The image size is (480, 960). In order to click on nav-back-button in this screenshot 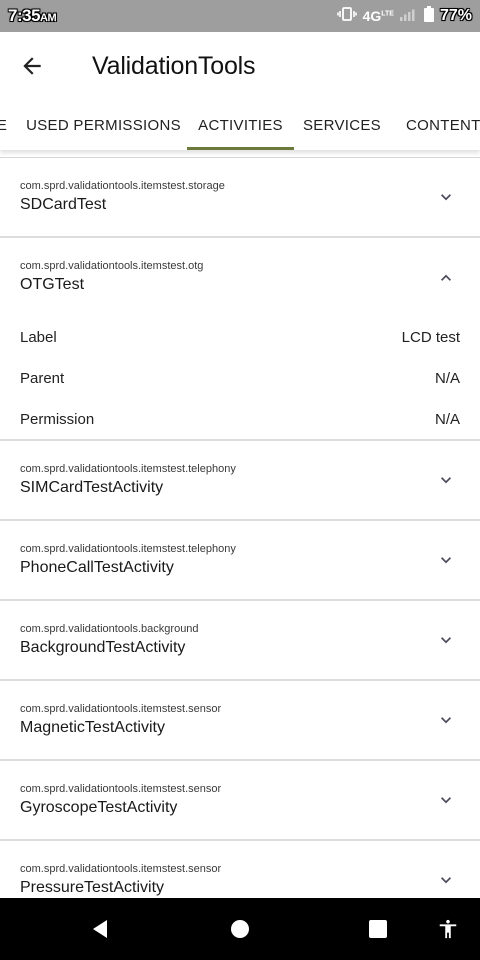, I will do `click(100, 929)`.